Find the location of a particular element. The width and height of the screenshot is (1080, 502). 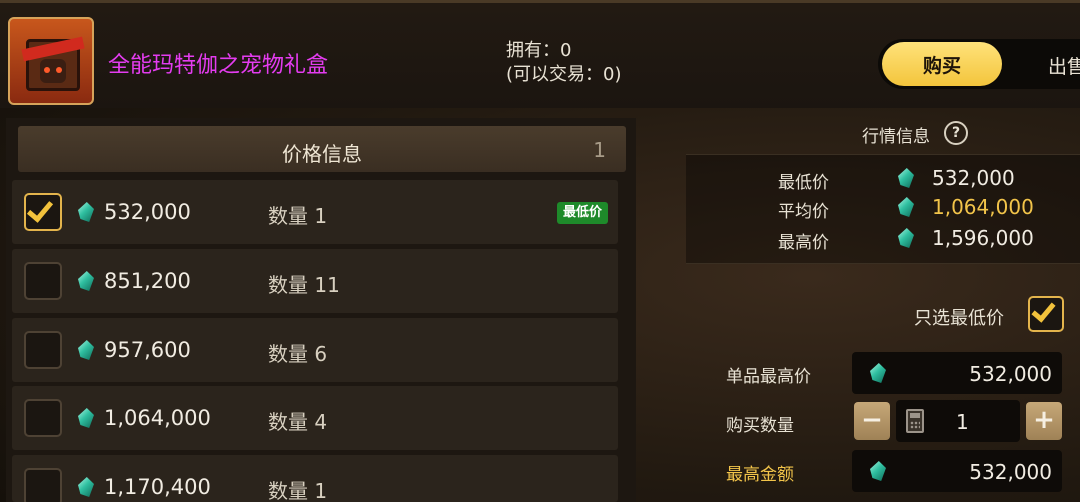

listing-price: 1,064,000 is located at coordinates (157, 418).